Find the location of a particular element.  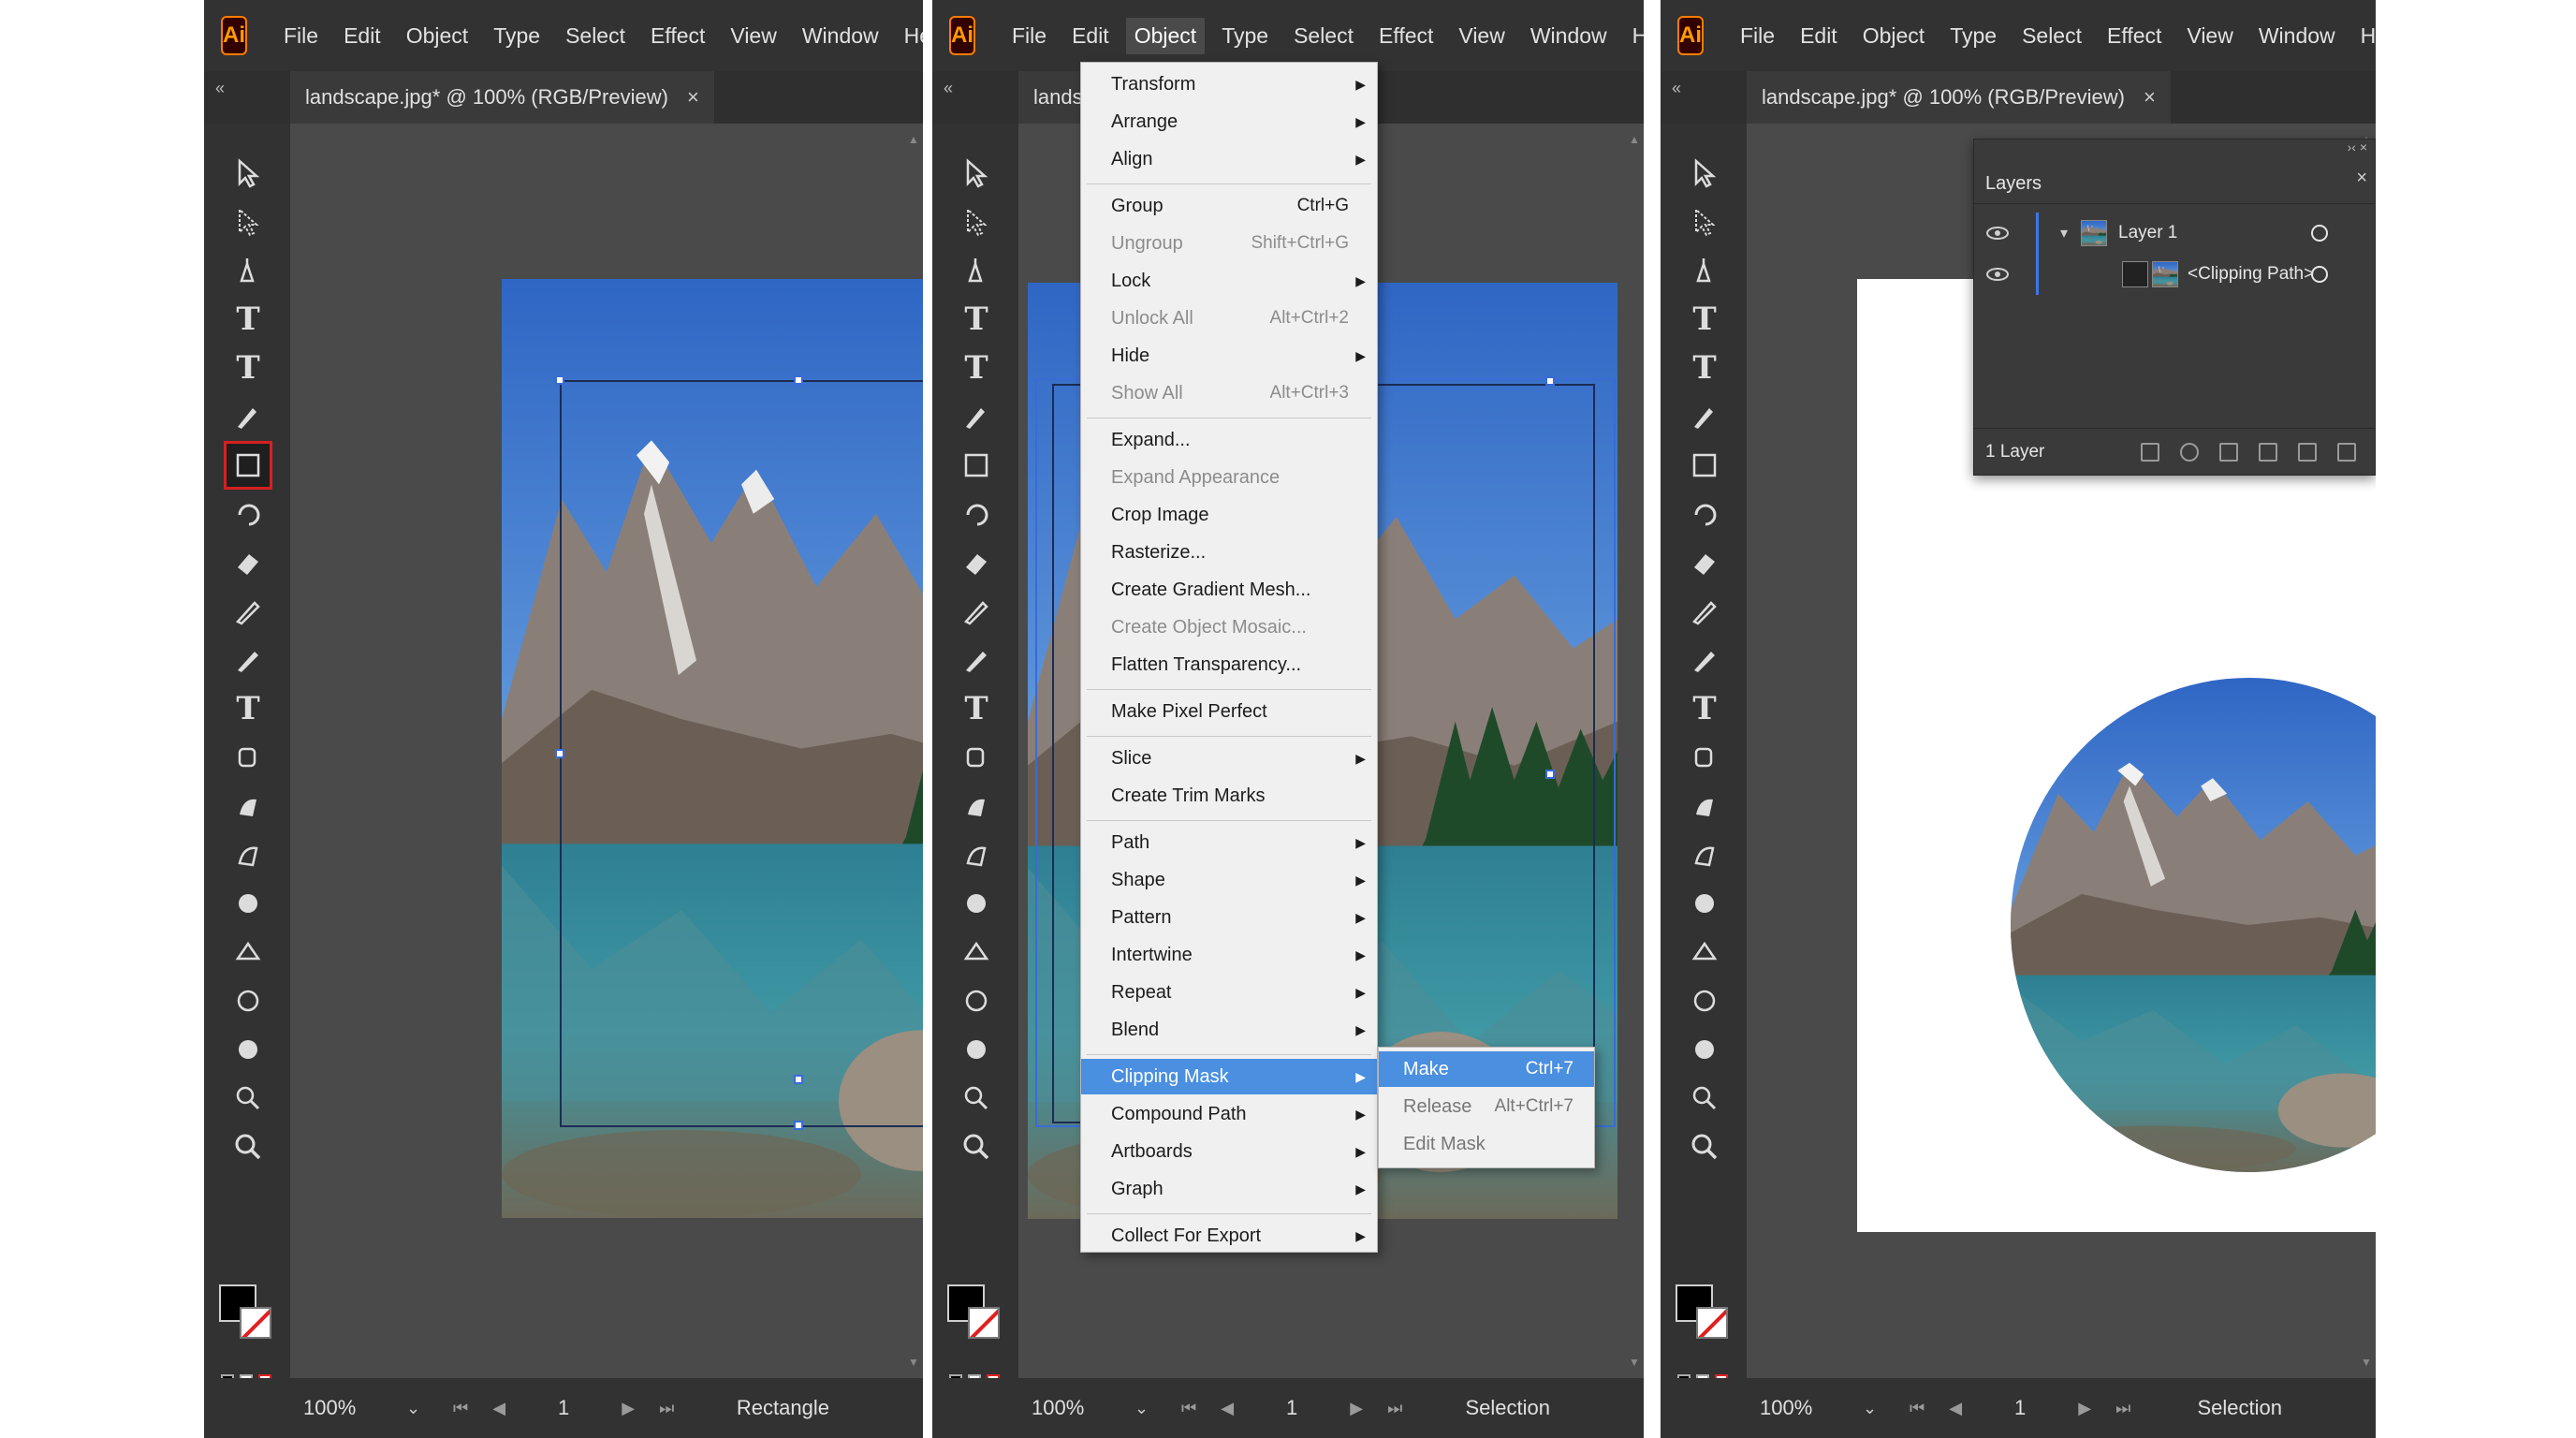

close-icon: × is located at coordinates (2361, 178).